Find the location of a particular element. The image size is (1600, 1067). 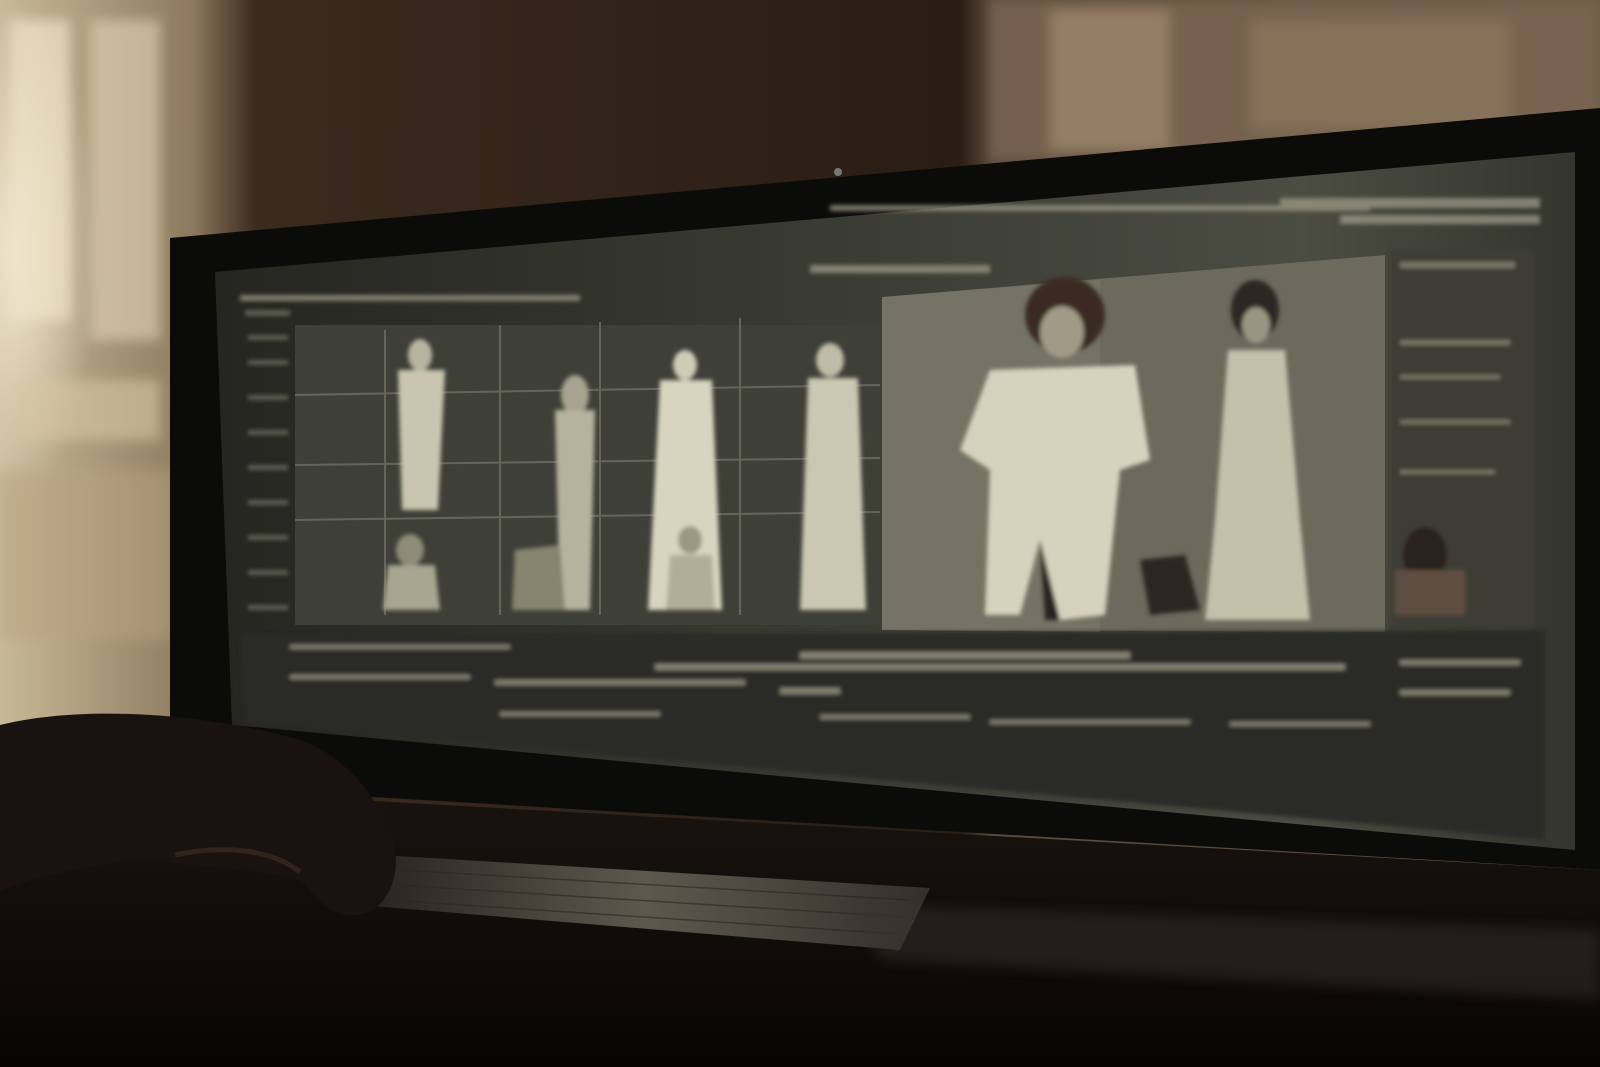

thumbnail-grid is located at coordinates (587, 471).